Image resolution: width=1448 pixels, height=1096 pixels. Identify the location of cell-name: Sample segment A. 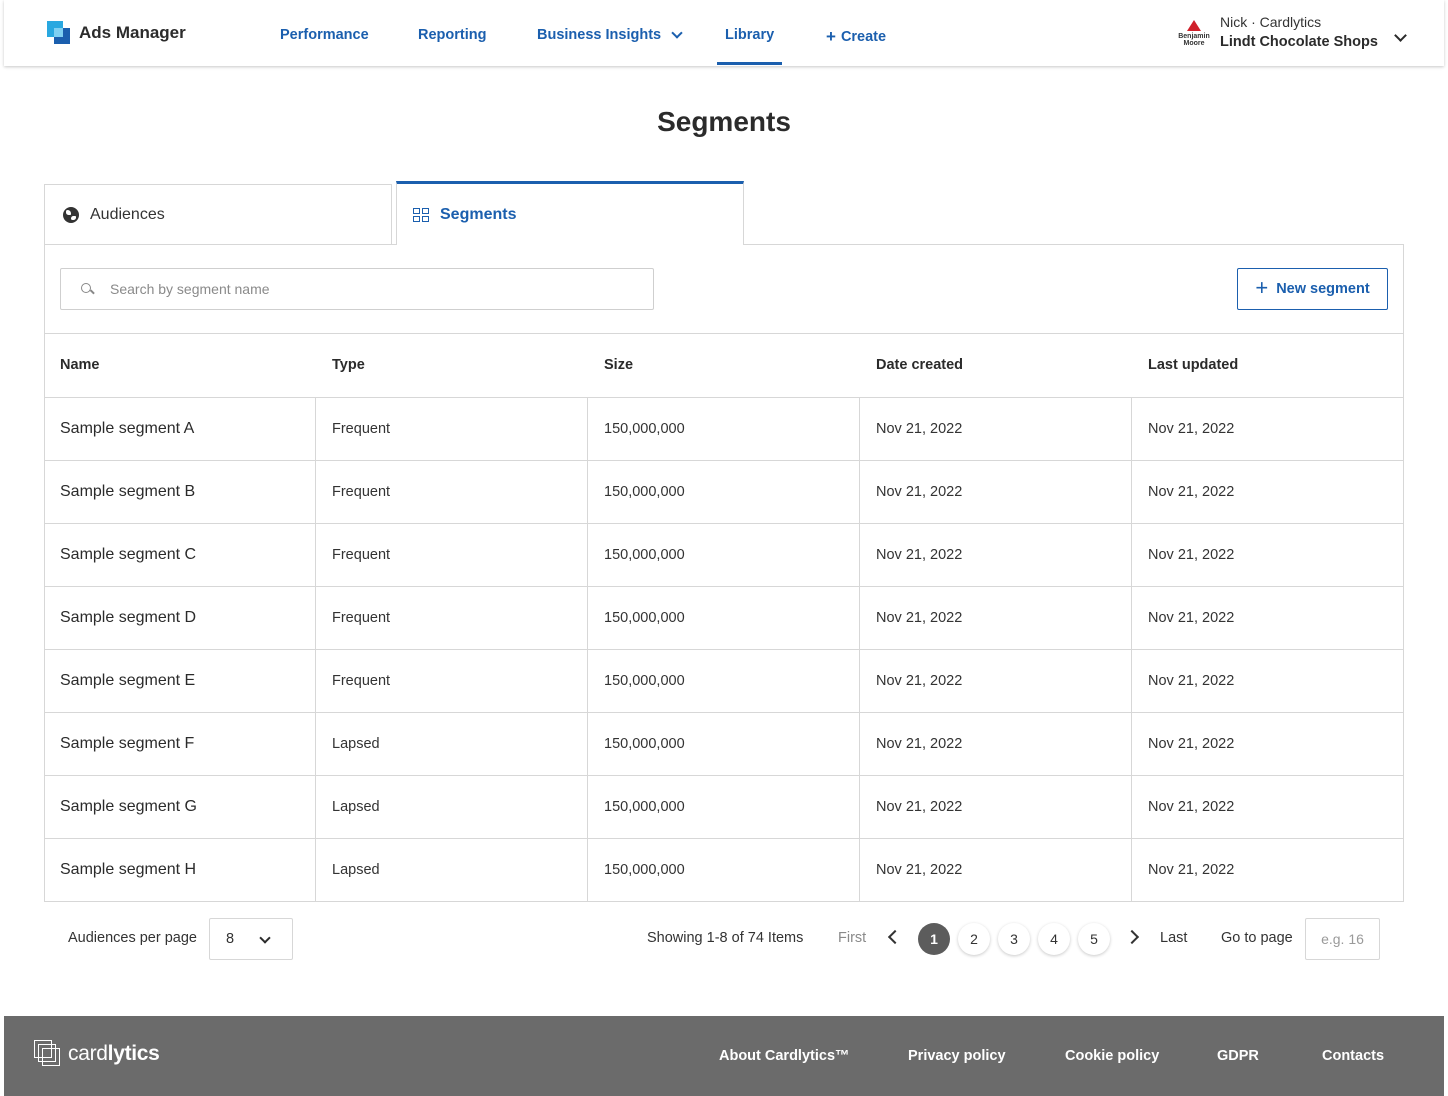
(127, 428).